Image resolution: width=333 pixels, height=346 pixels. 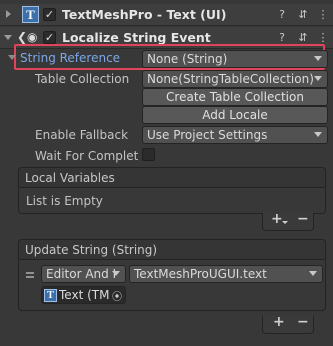 I want to click on table-collection-dropdown: None(StringTableCollection), so click(x=235, y=79).